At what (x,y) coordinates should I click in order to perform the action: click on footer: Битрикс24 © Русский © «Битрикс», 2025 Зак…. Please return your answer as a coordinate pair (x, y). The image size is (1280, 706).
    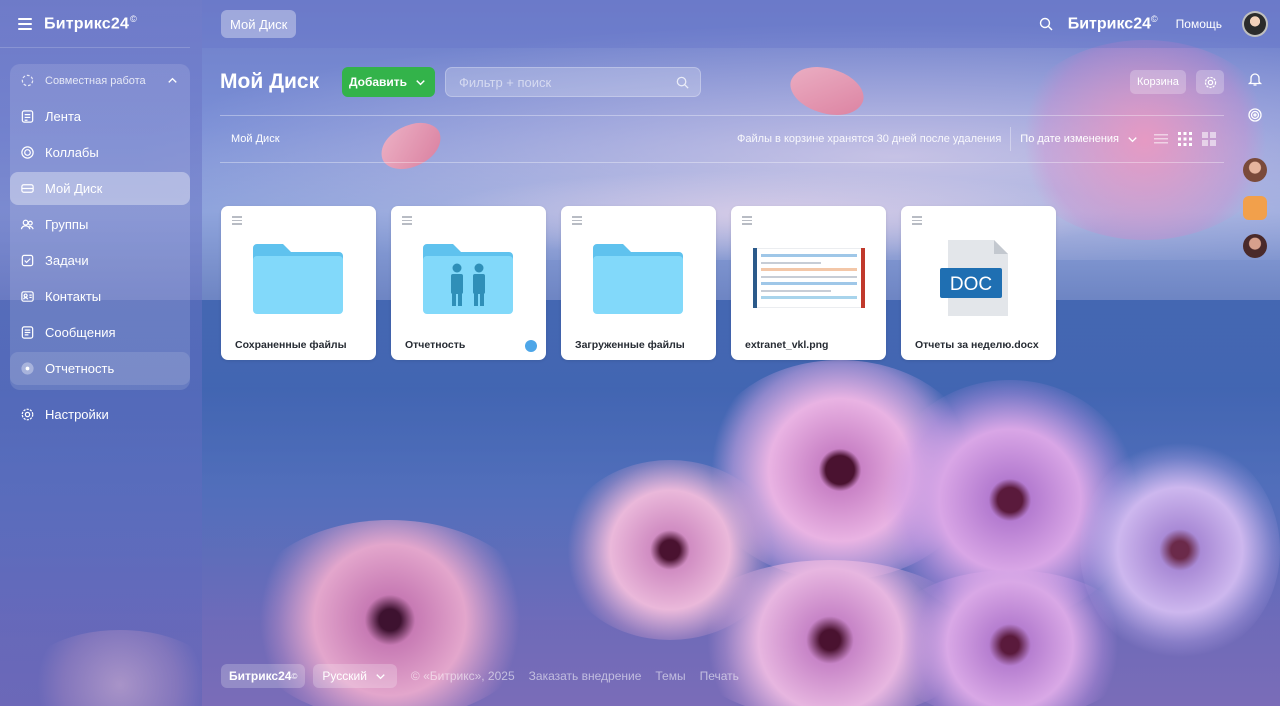
    Looking at the image, I should click on (487, 676).